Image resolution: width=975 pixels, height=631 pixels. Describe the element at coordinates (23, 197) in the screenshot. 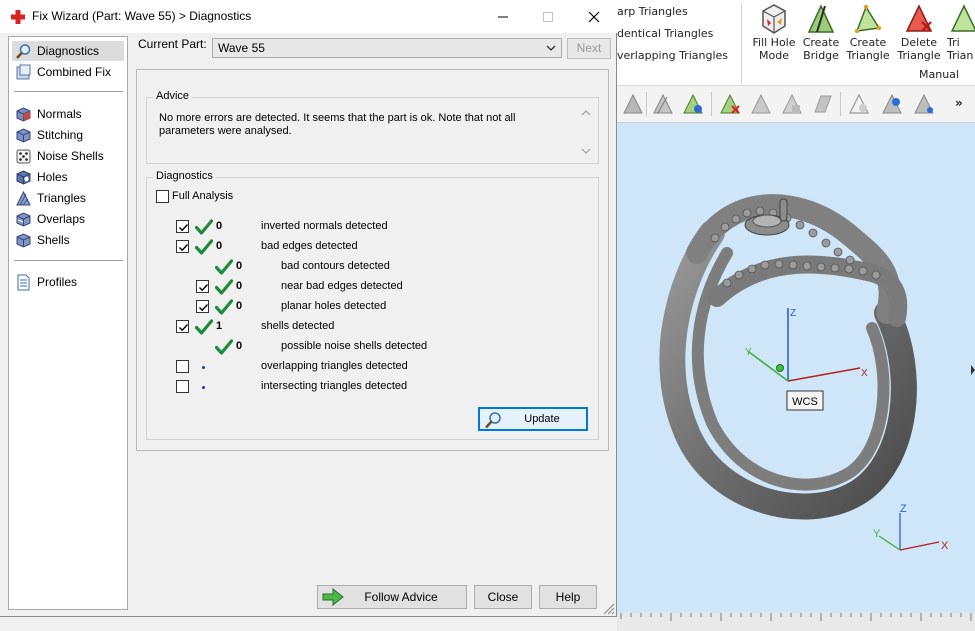

I see `triangle-icon` at that location.